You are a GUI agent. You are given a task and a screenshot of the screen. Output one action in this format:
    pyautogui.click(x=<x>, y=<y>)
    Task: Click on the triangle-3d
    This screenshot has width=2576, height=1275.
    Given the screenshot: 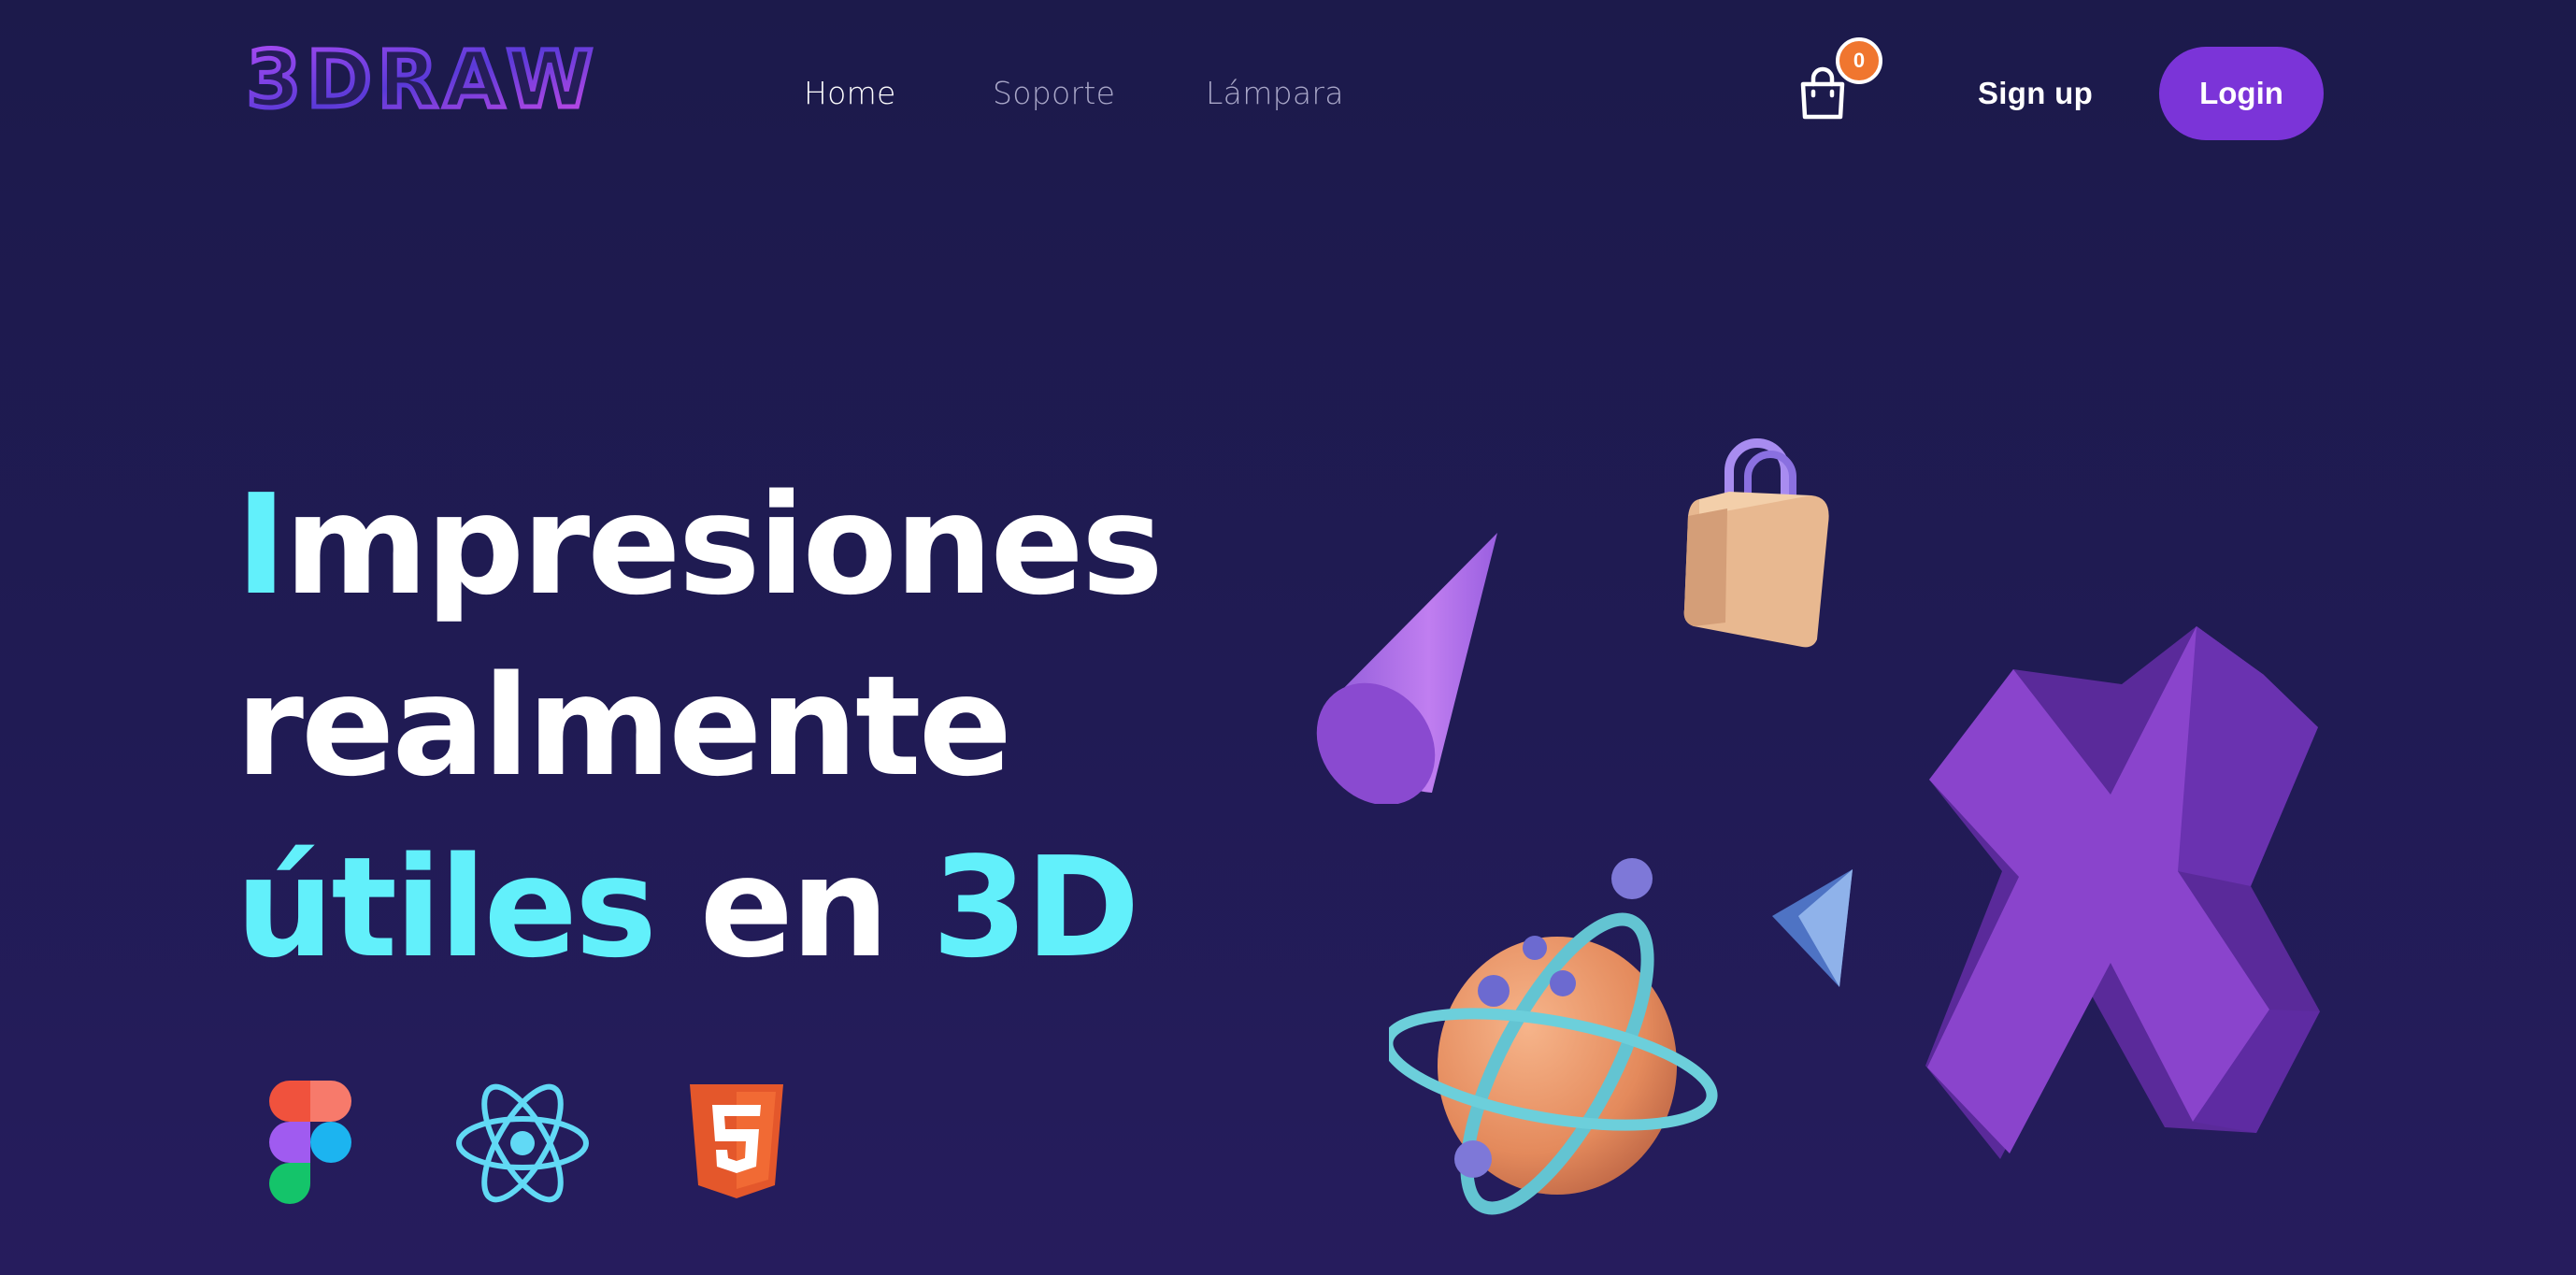 What is the action you would take?
    pyautogui.click(x=1812, y=928)
    